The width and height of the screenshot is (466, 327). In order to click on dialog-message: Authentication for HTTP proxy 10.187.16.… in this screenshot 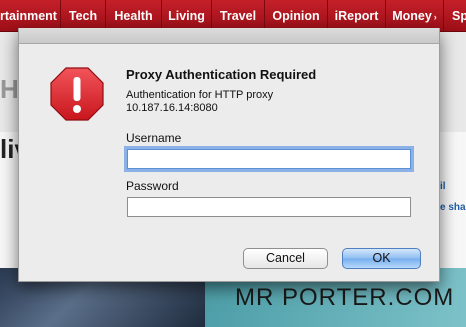, I will do `click(271, 102)`.